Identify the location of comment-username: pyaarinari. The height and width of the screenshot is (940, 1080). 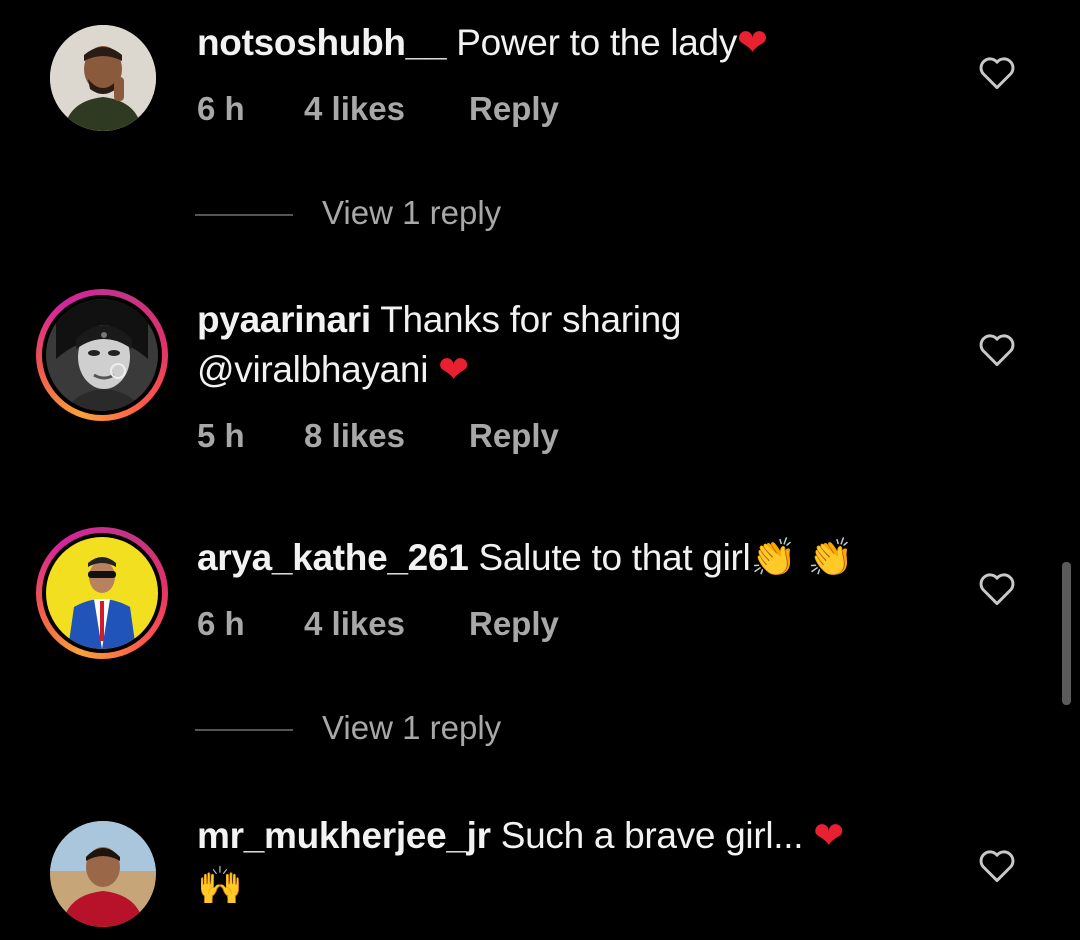
(284, 319).